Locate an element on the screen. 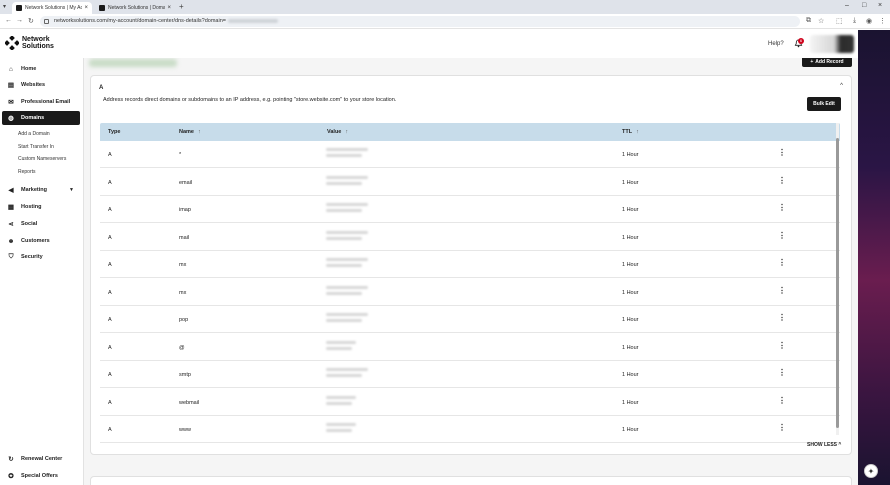 The width and height of the screenshot is (890, 485). new-tab-icon: + is located at coordinates (181, 6).